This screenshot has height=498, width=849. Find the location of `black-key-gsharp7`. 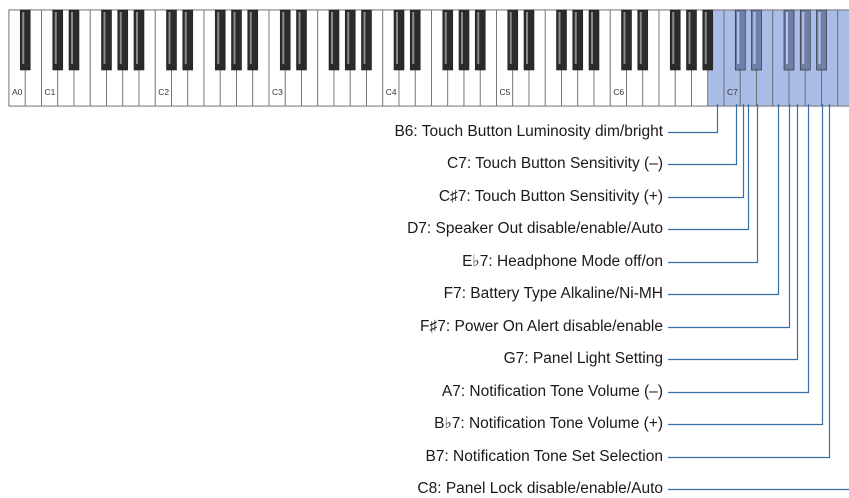

black-key-gsharp7 is located at coordinates (805, 40).